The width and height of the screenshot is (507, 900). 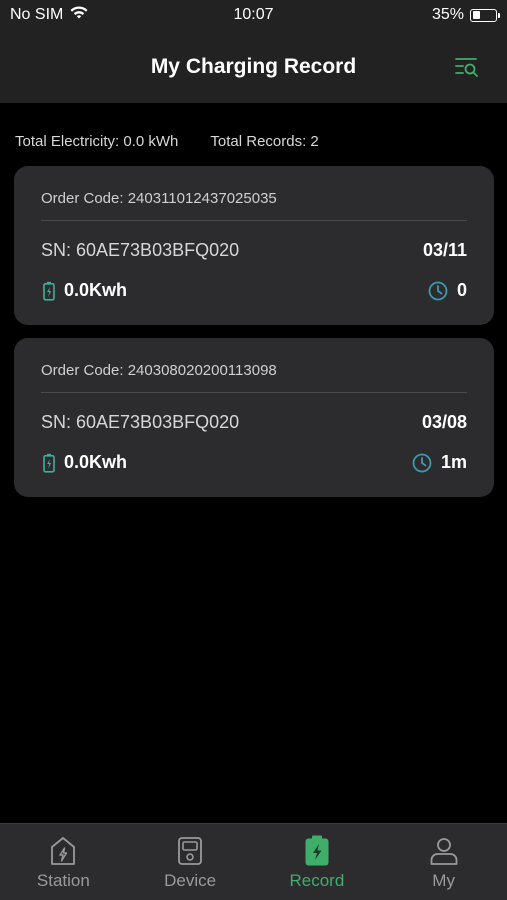 What do you see at coordinates (443, 880) in the screenshot?
I see `tab-label: My` at bounding box center [443, 880].